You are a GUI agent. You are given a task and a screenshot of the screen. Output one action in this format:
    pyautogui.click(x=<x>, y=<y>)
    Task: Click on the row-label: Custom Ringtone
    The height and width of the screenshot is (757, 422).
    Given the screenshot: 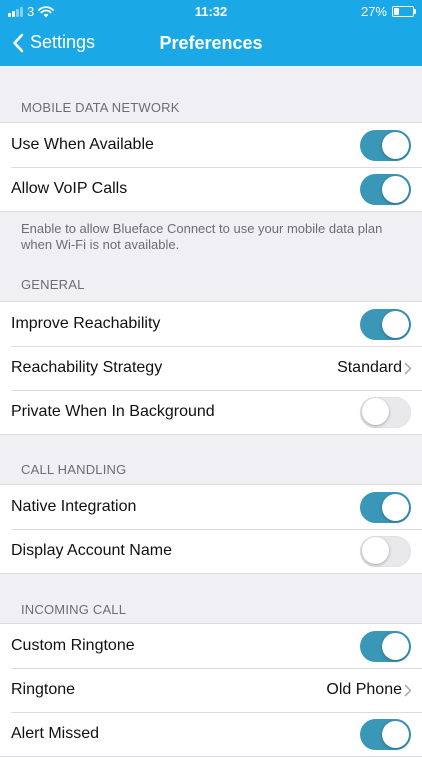 What is the action you would take?
    pyautogui.click(x=73, y=645)
    